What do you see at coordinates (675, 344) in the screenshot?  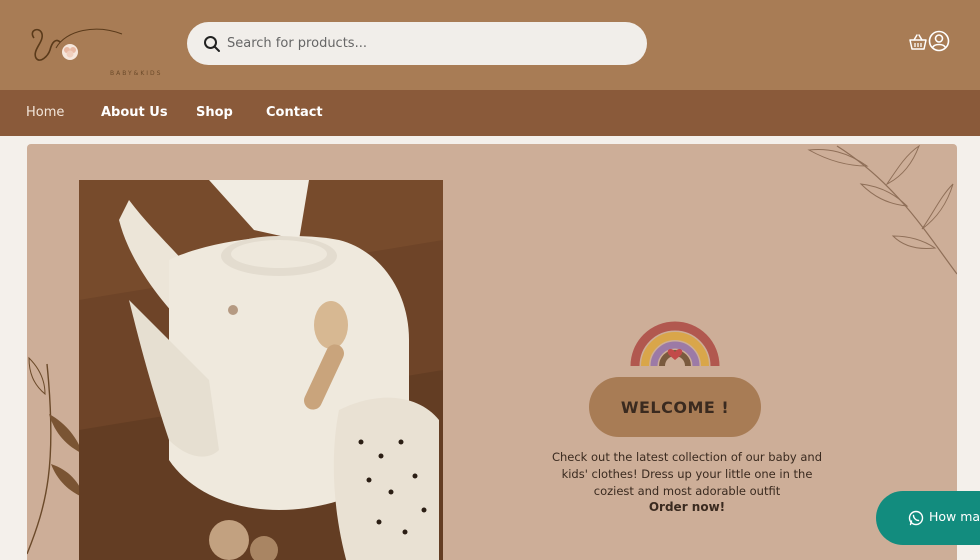 I see `rainbow-icon` at bounding box center [675, 344].